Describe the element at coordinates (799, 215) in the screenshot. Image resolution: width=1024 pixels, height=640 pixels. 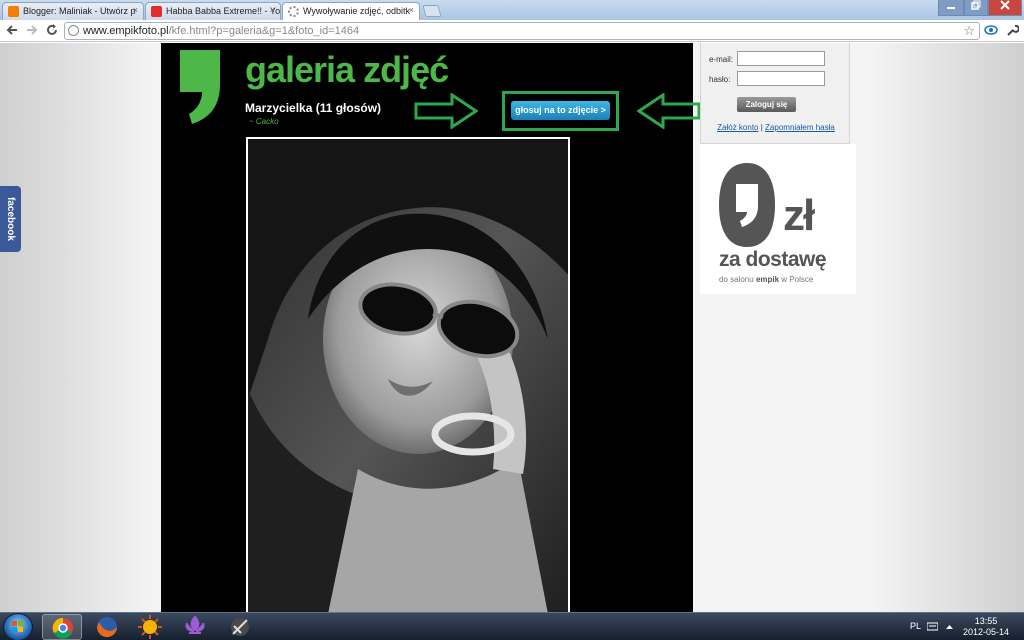
I see `promo-currency: zł` at that location.